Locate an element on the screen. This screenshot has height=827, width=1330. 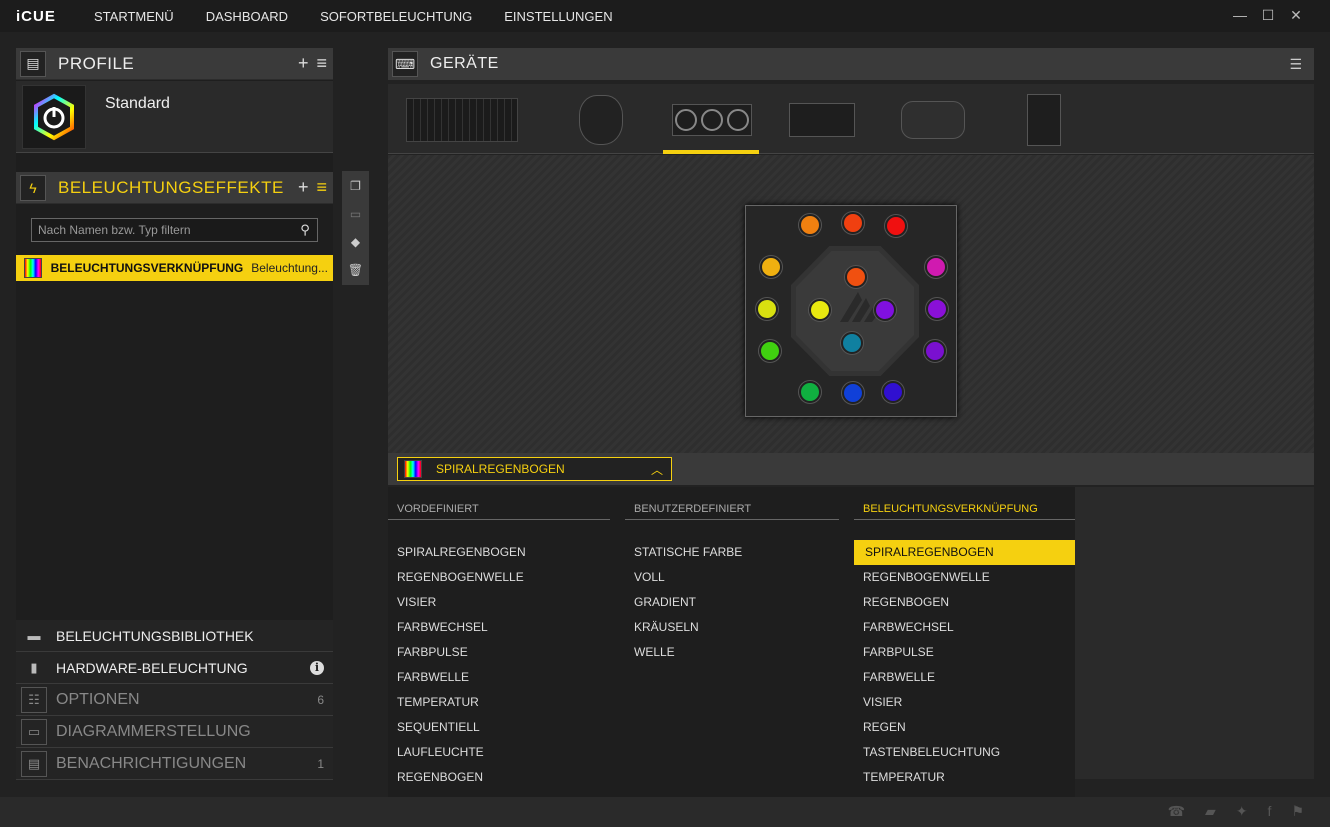
effect-option-link: FARBPULSE is located at coordinates (964, 652).